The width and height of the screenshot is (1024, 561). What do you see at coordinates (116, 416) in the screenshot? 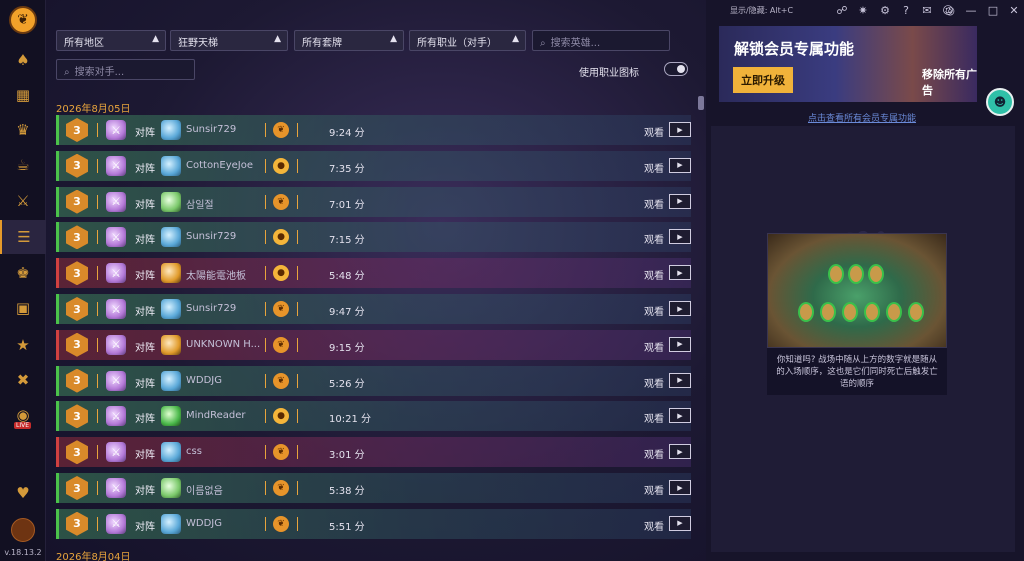
I see `hero-class-icon: ⚔` at bounding box center [116, 416].